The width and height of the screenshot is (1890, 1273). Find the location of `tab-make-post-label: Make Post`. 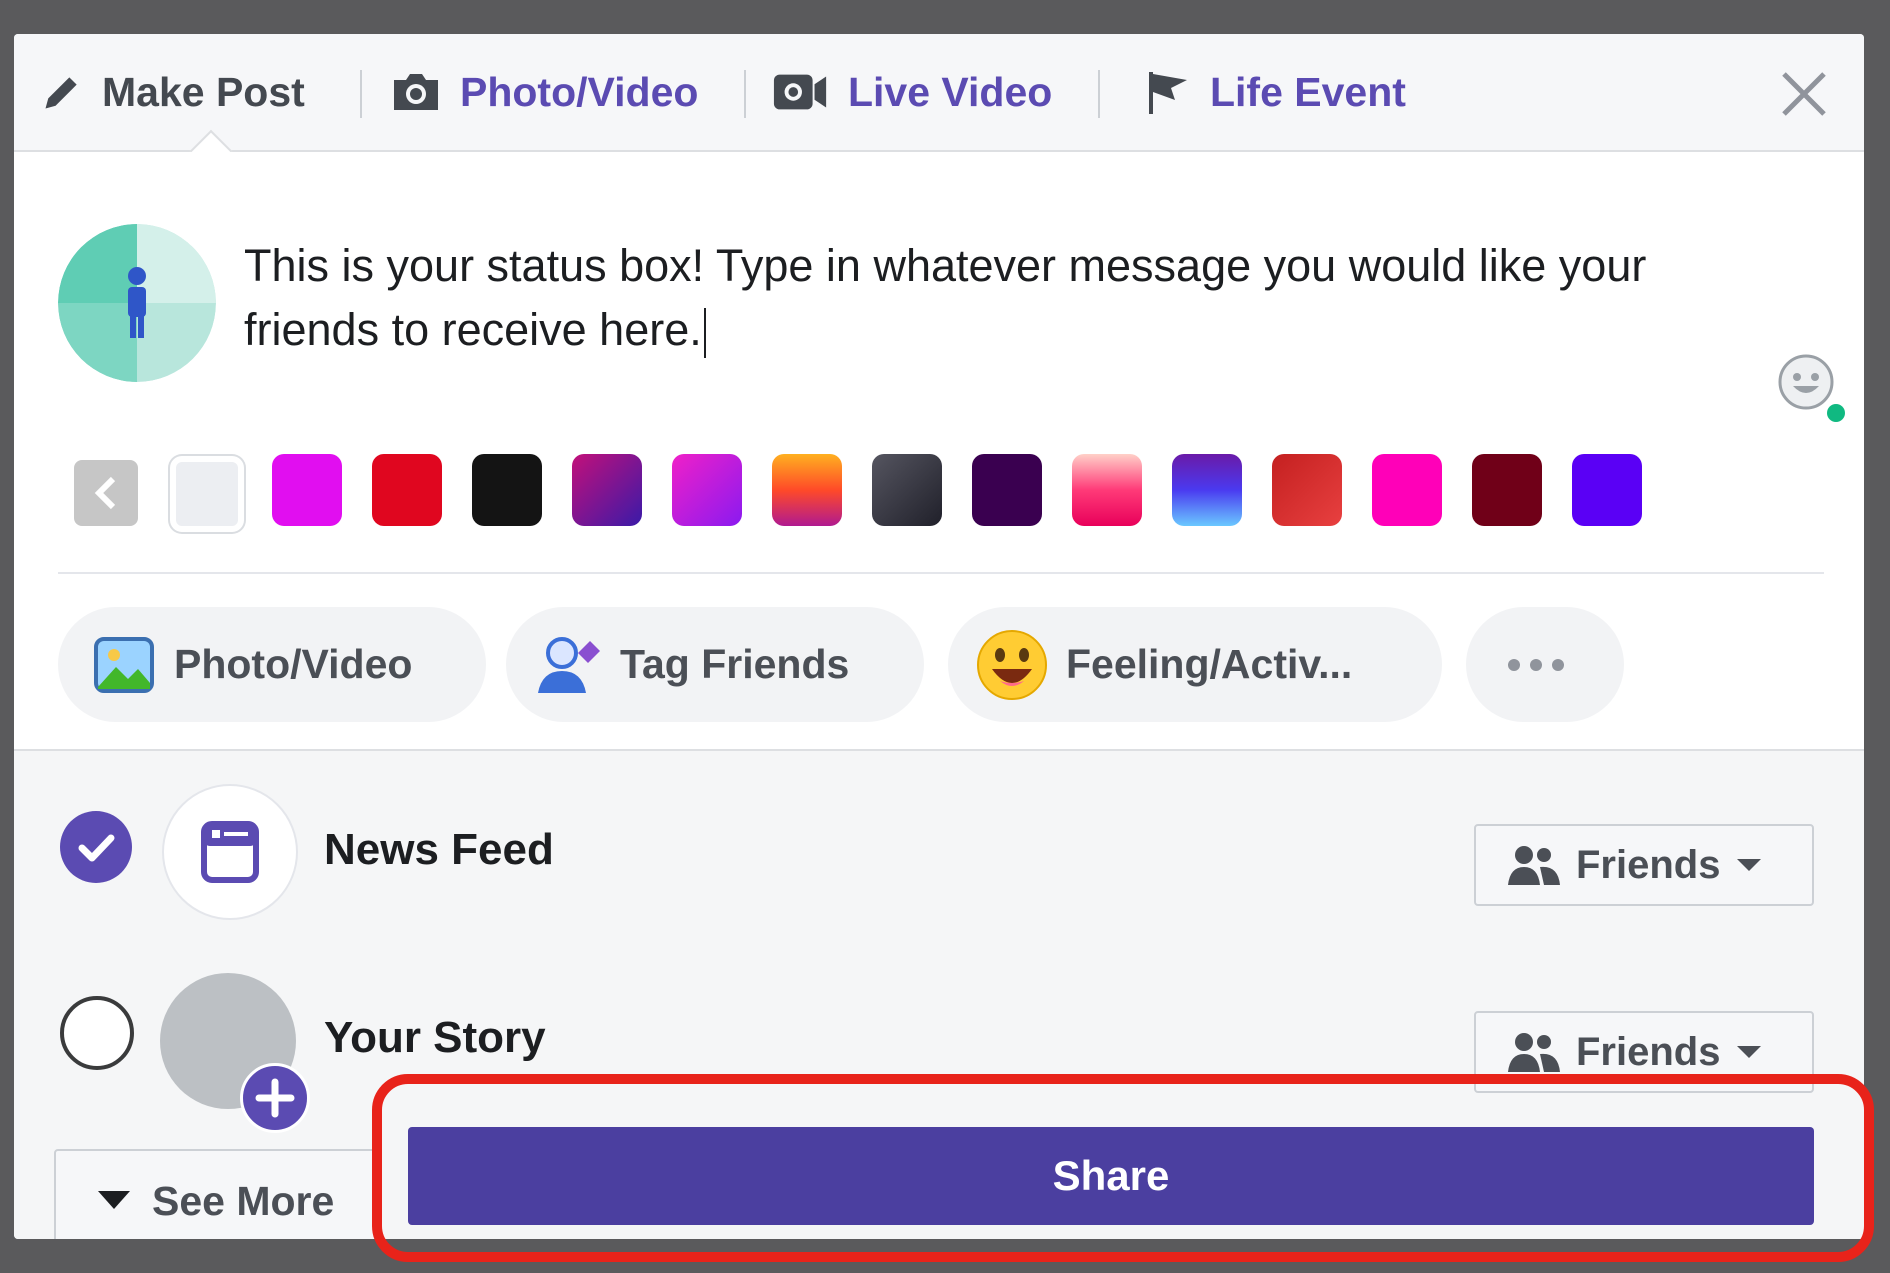

tab-make-post-label: Make Post is located at coordinates (203, 91).